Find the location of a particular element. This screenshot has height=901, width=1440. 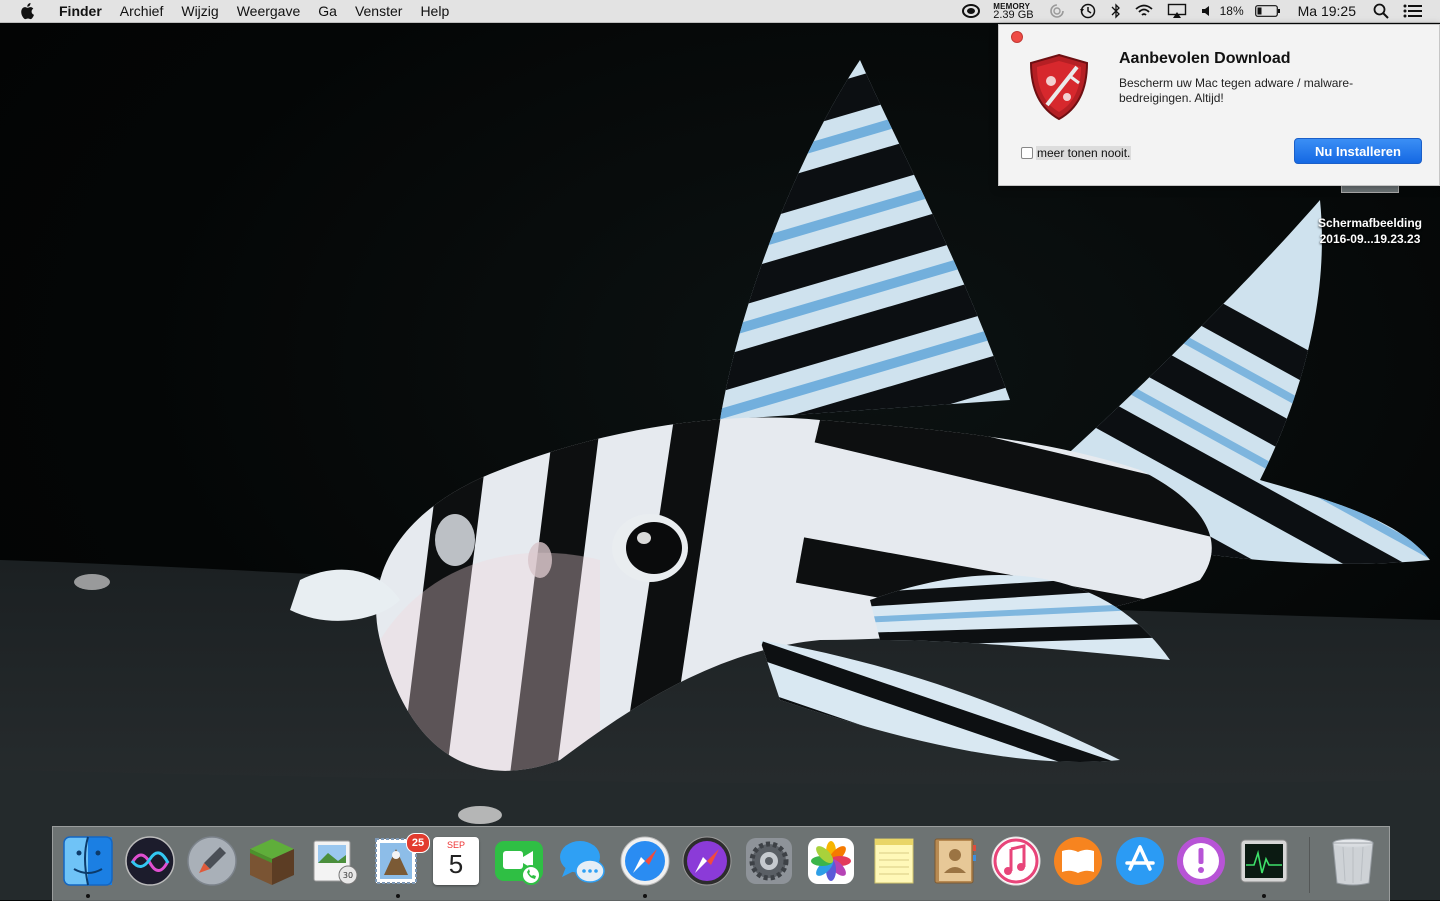

feedback-assistant-icon is located at coordinates (1201, 861).